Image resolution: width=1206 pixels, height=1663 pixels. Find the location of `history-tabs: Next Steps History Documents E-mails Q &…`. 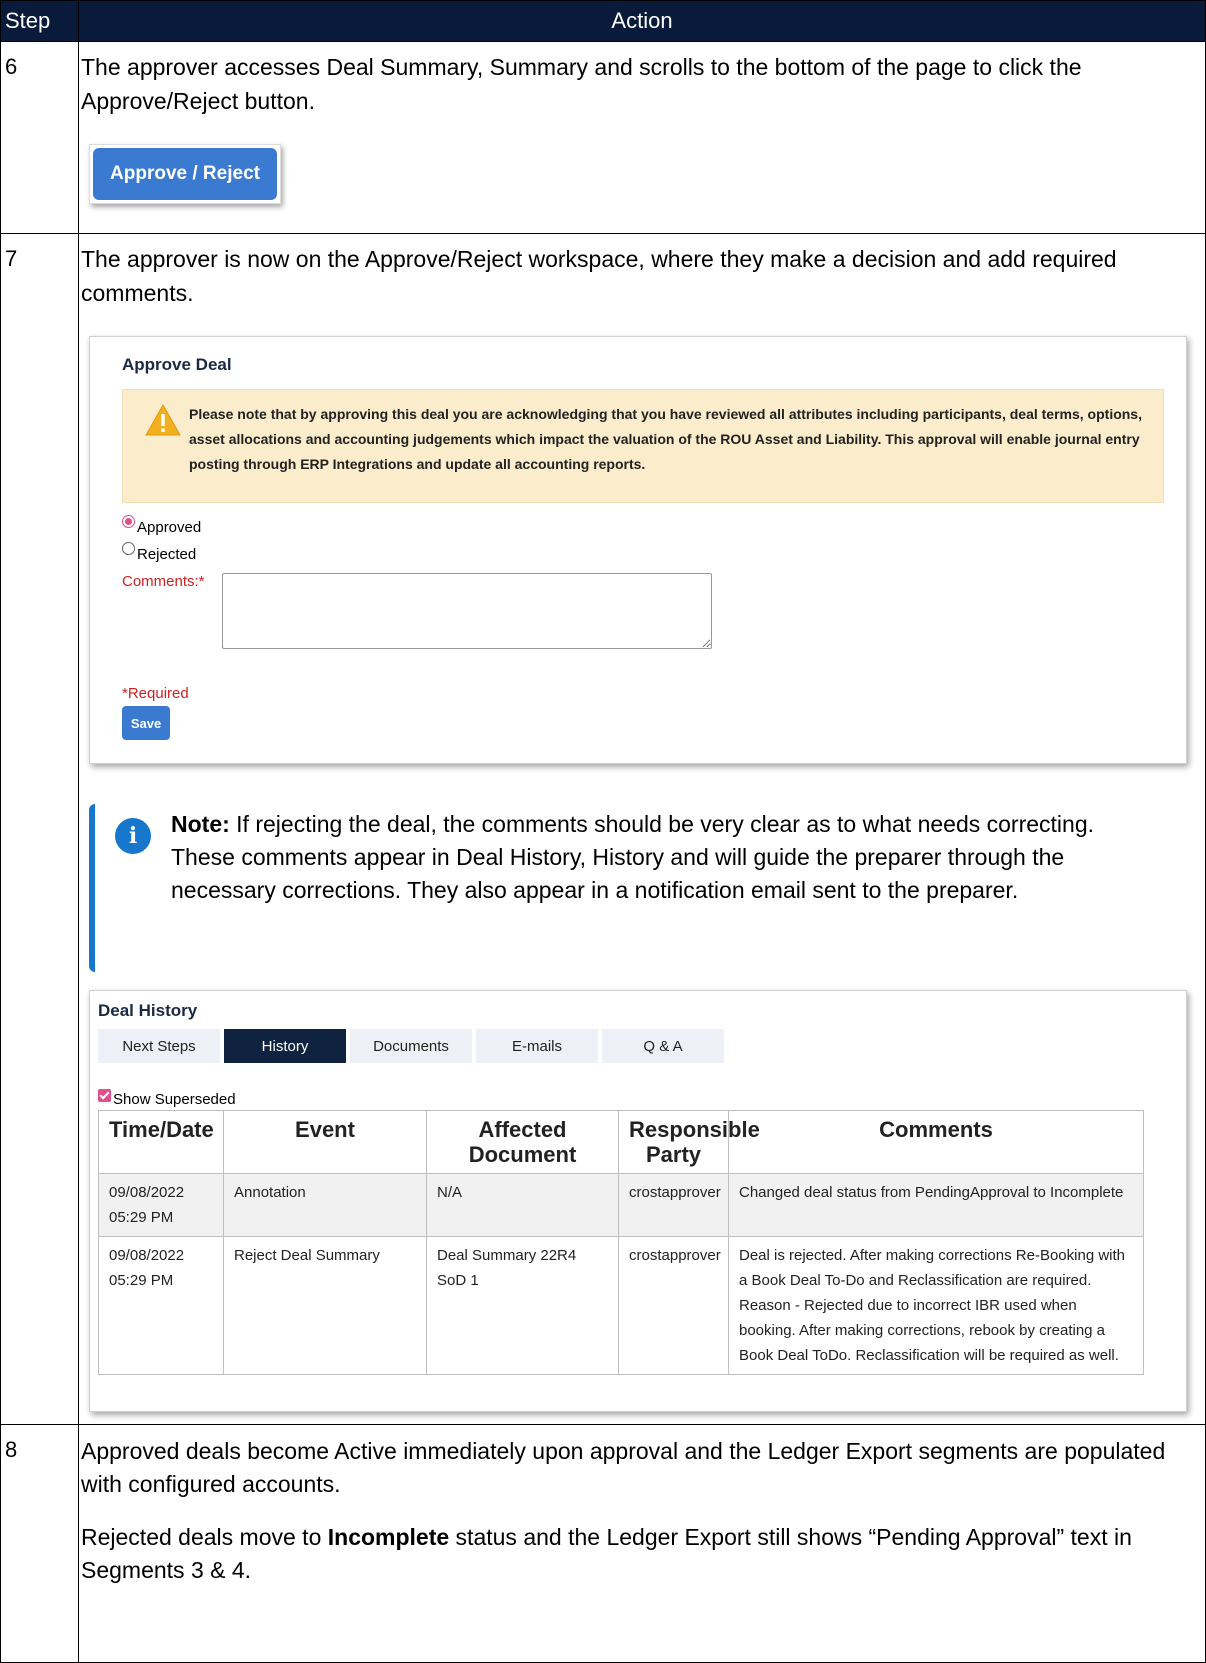

history-tabs: Next Steps History Documents E-mails Q &… is located at coordinates (635, 1046).